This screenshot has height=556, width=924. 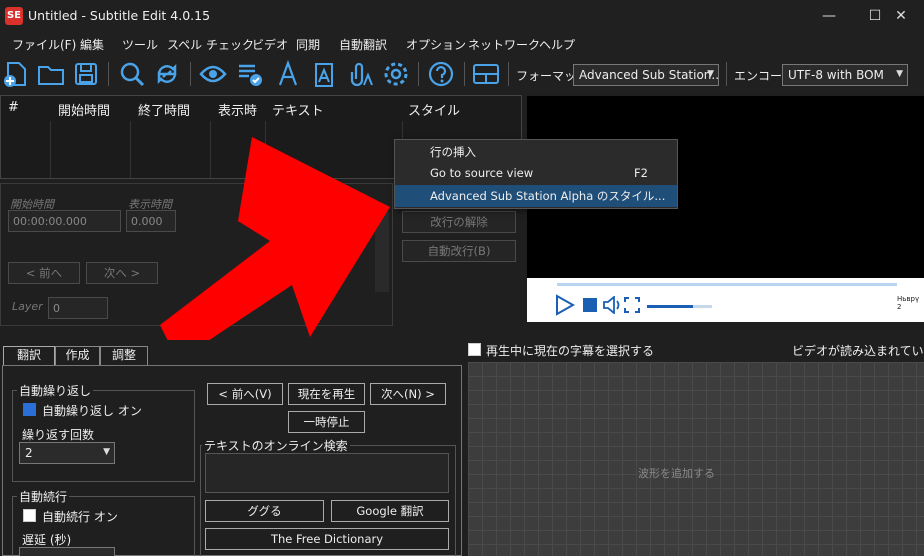 I want to click on delay-label: 遅延 (秒), so click(x=47, y=540).